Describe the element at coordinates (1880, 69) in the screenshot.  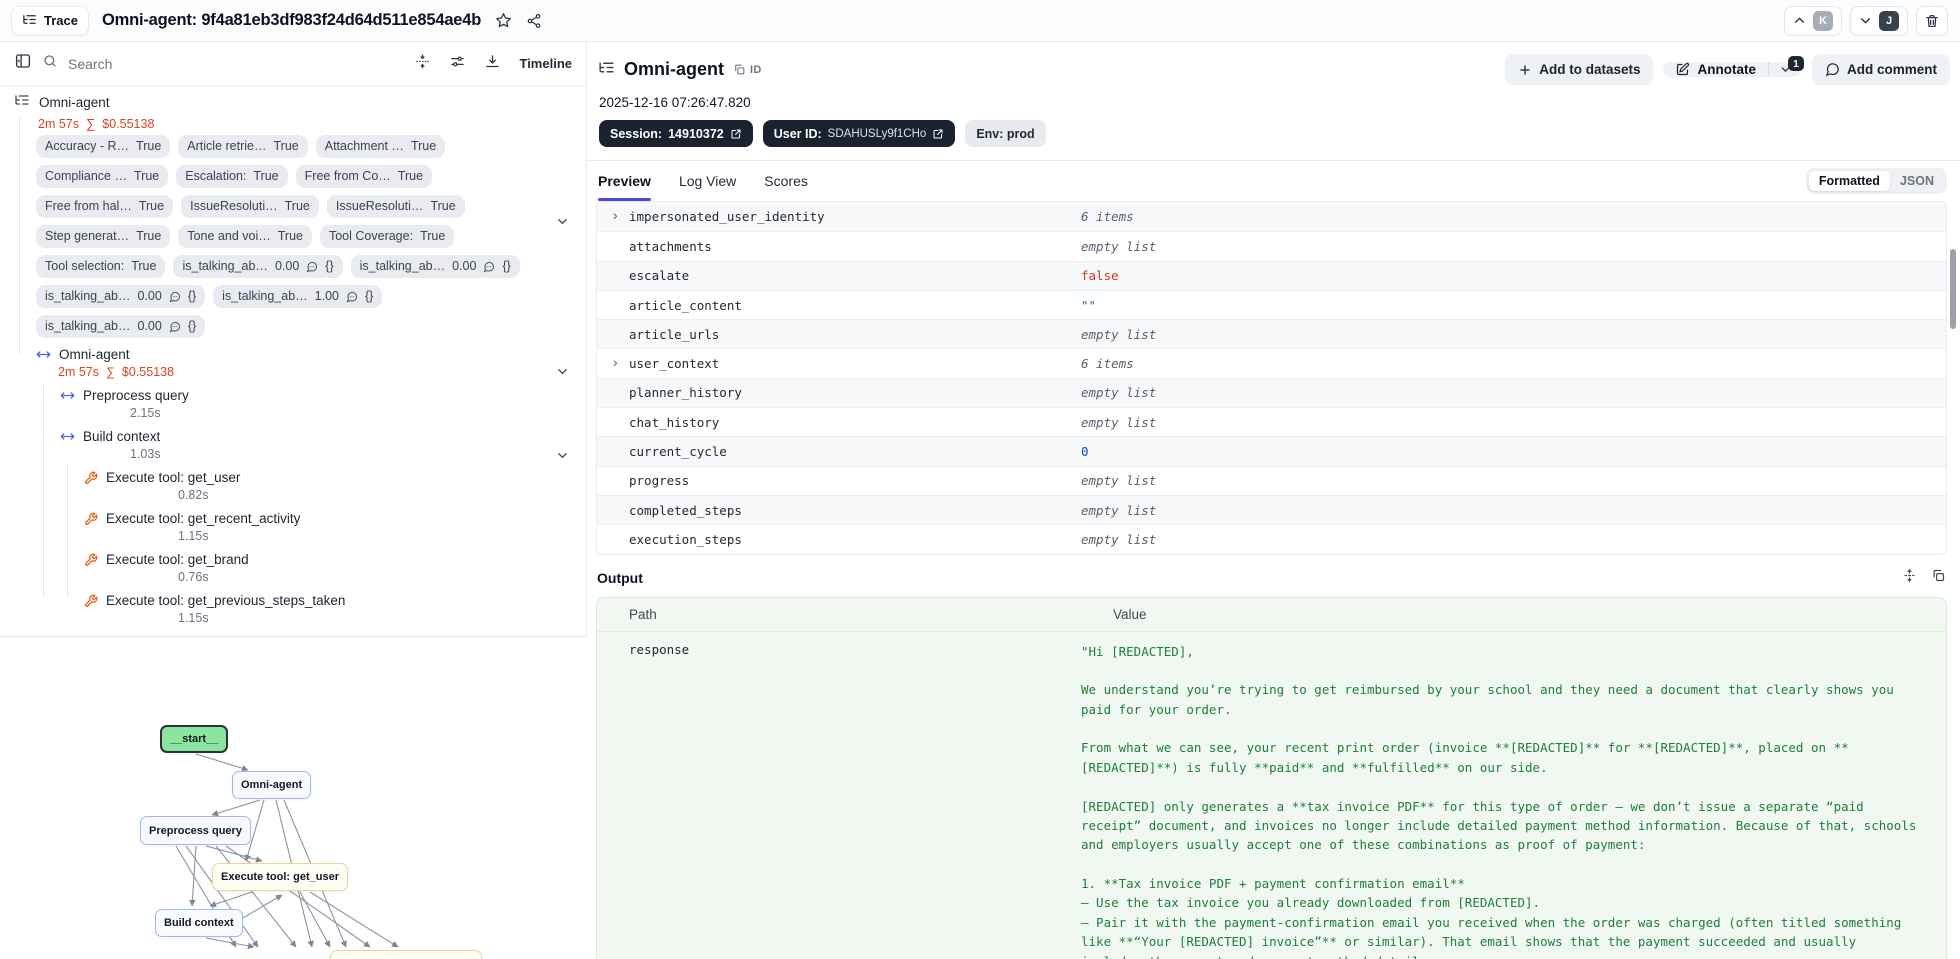
I see `add-comment-button: Add comment` at that location.